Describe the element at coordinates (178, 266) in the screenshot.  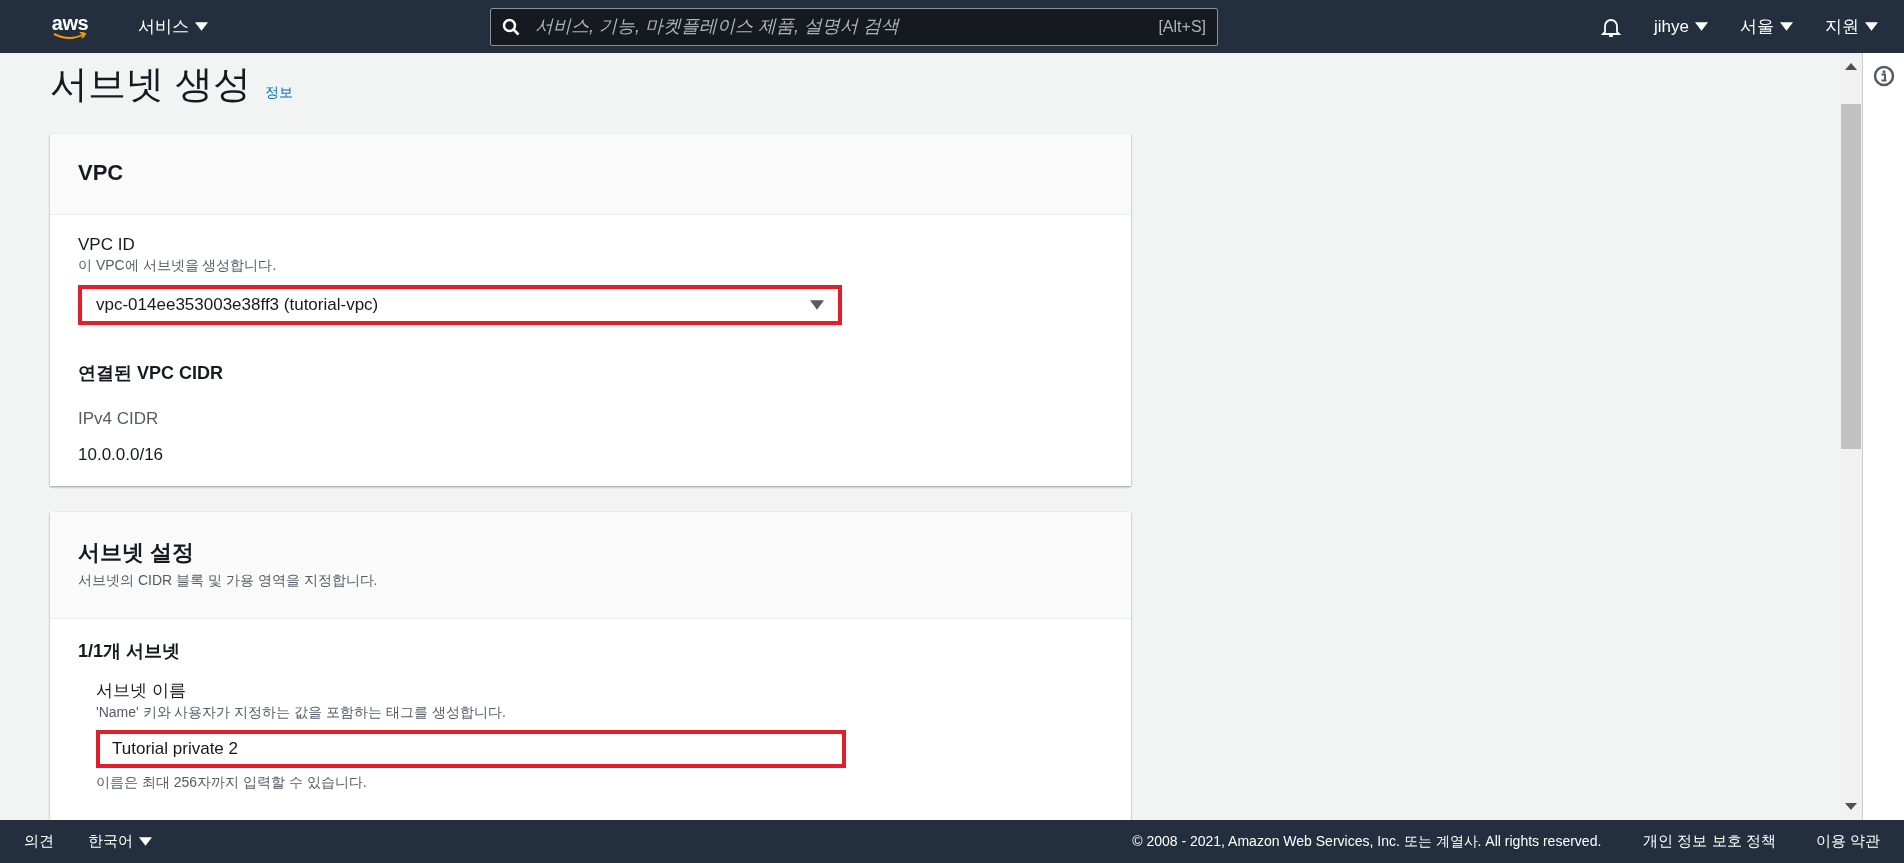
I see `field-description: 이 VPC에 서브넷을 생성합니다.` at that location.